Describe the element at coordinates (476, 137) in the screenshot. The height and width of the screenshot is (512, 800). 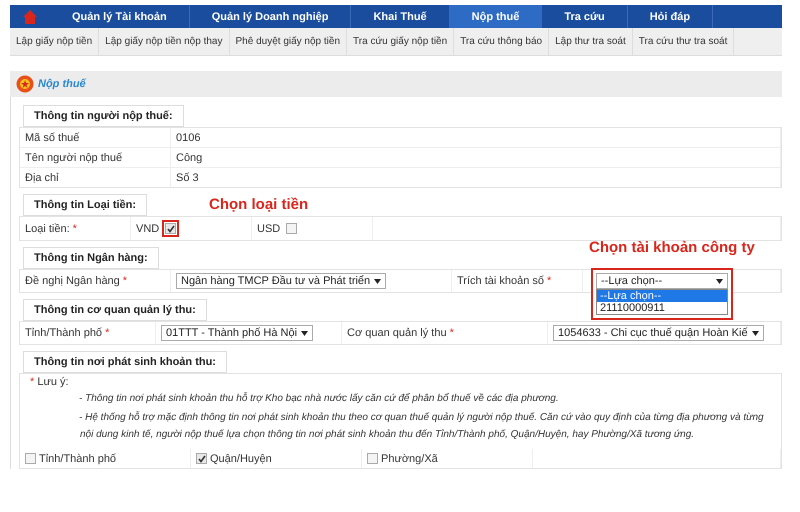
I see `field-value: 0106` at that location.